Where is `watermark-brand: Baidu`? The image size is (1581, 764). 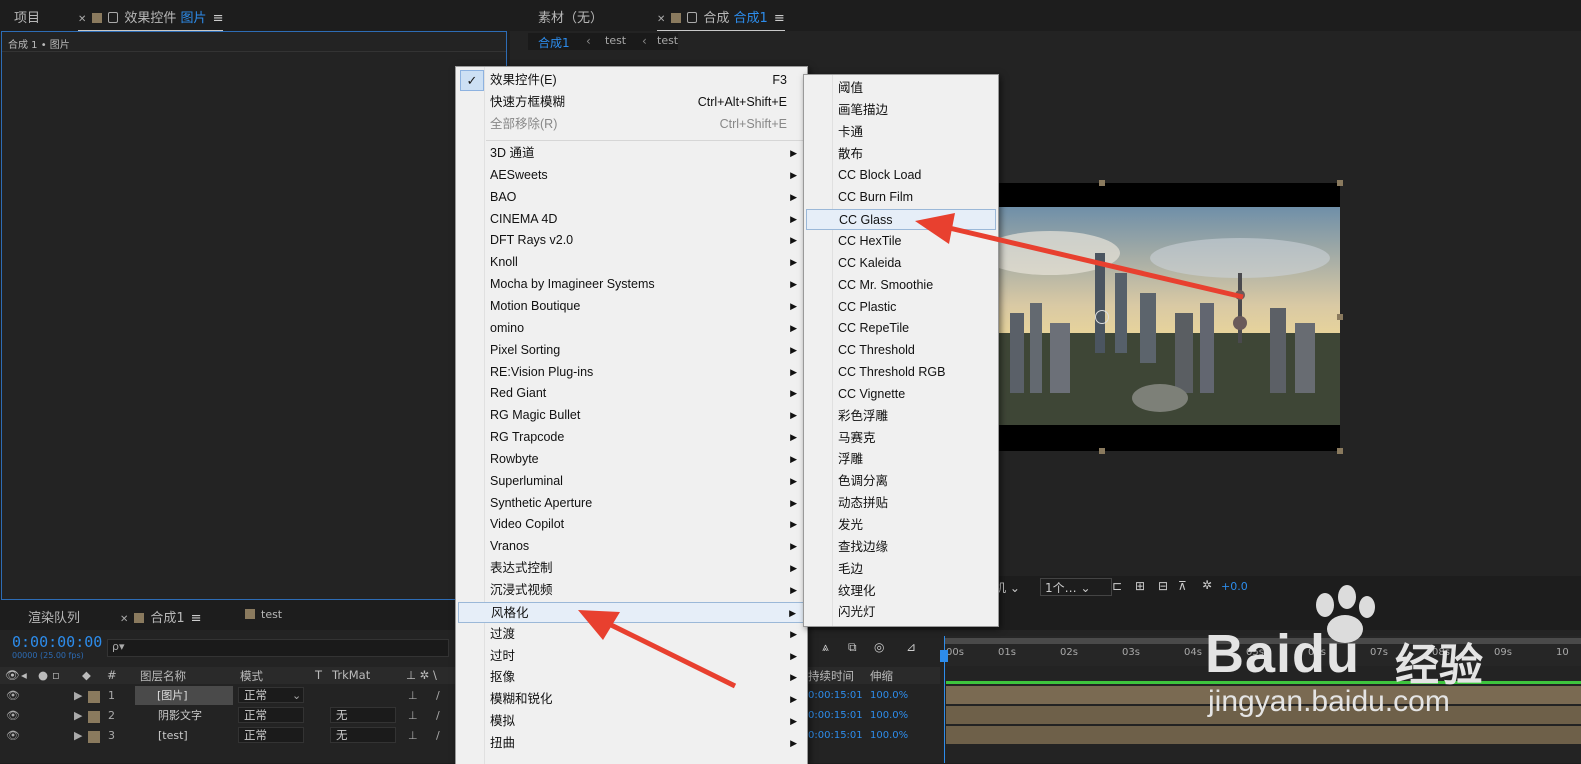 watermark-brand: Baidu is located at coordinates (1283, 654).